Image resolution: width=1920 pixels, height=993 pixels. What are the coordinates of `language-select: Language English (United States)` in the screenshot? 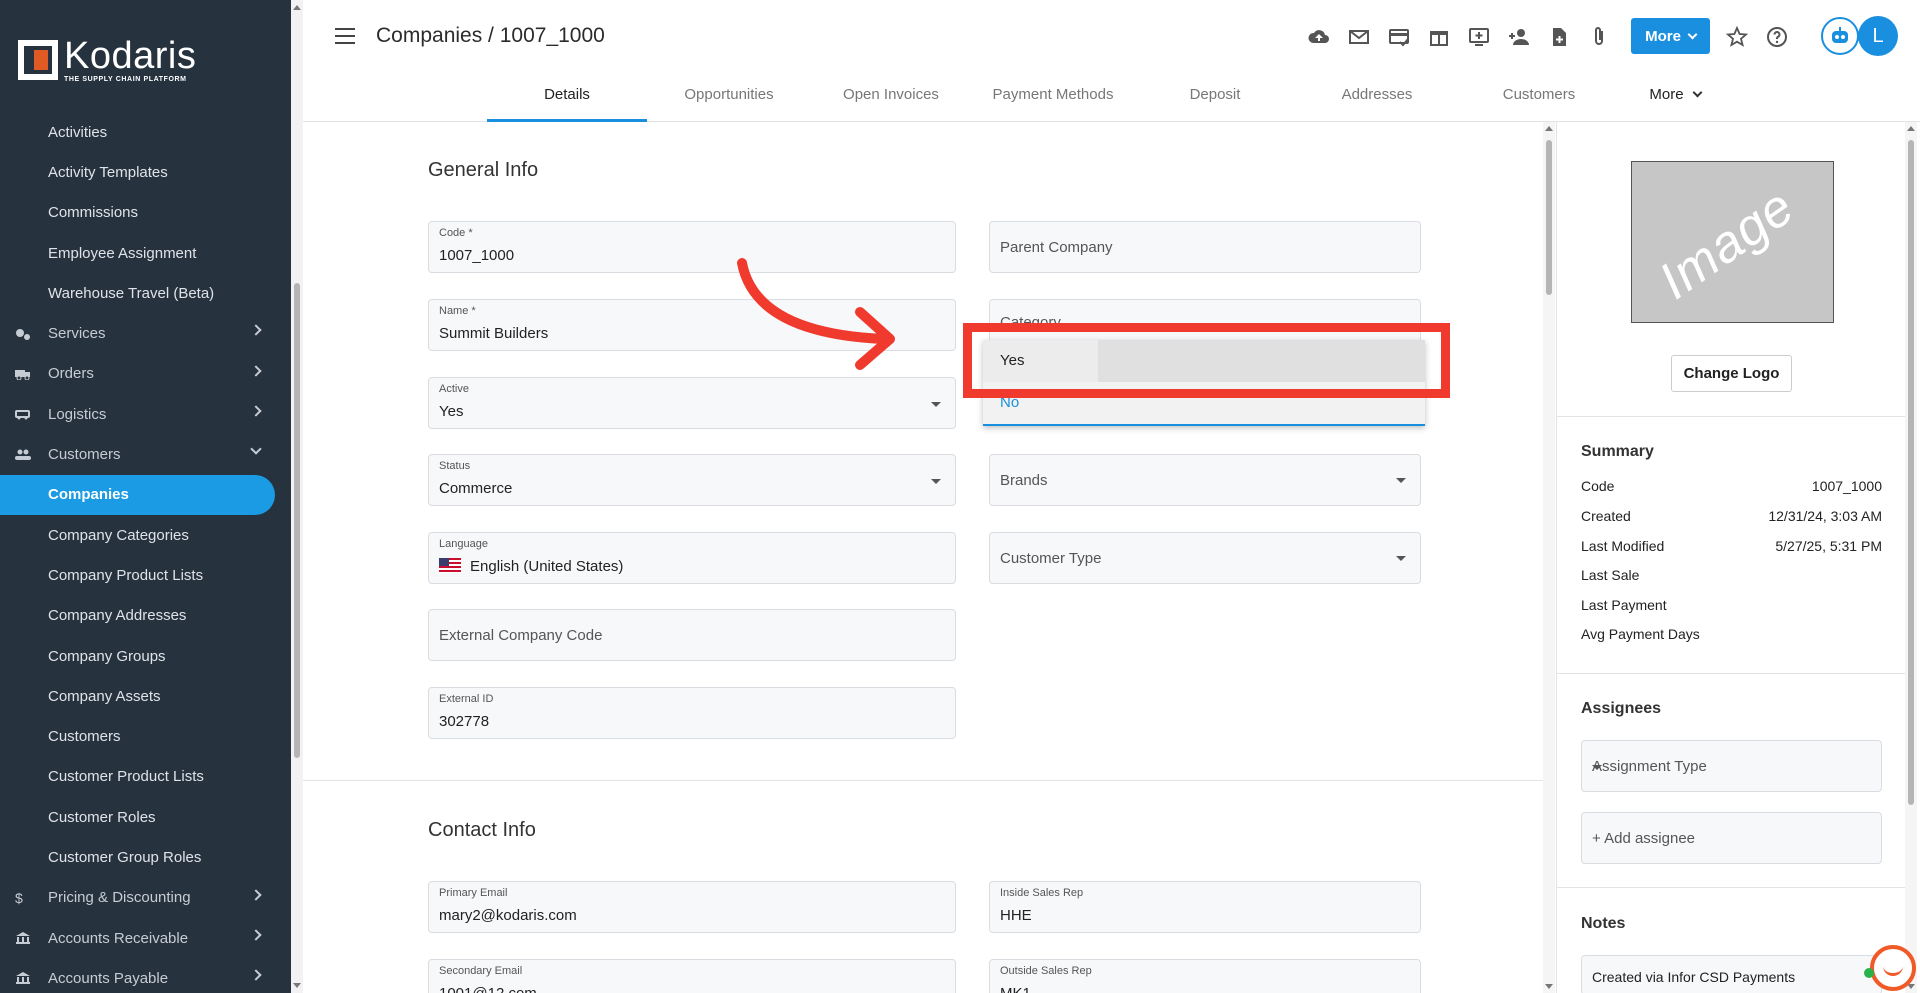 It's located at (692, 558).